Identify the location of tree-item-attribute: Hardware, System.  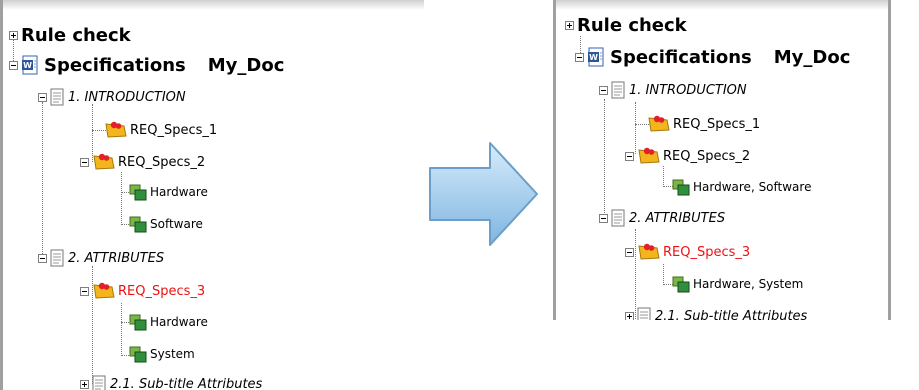
(737, 284).